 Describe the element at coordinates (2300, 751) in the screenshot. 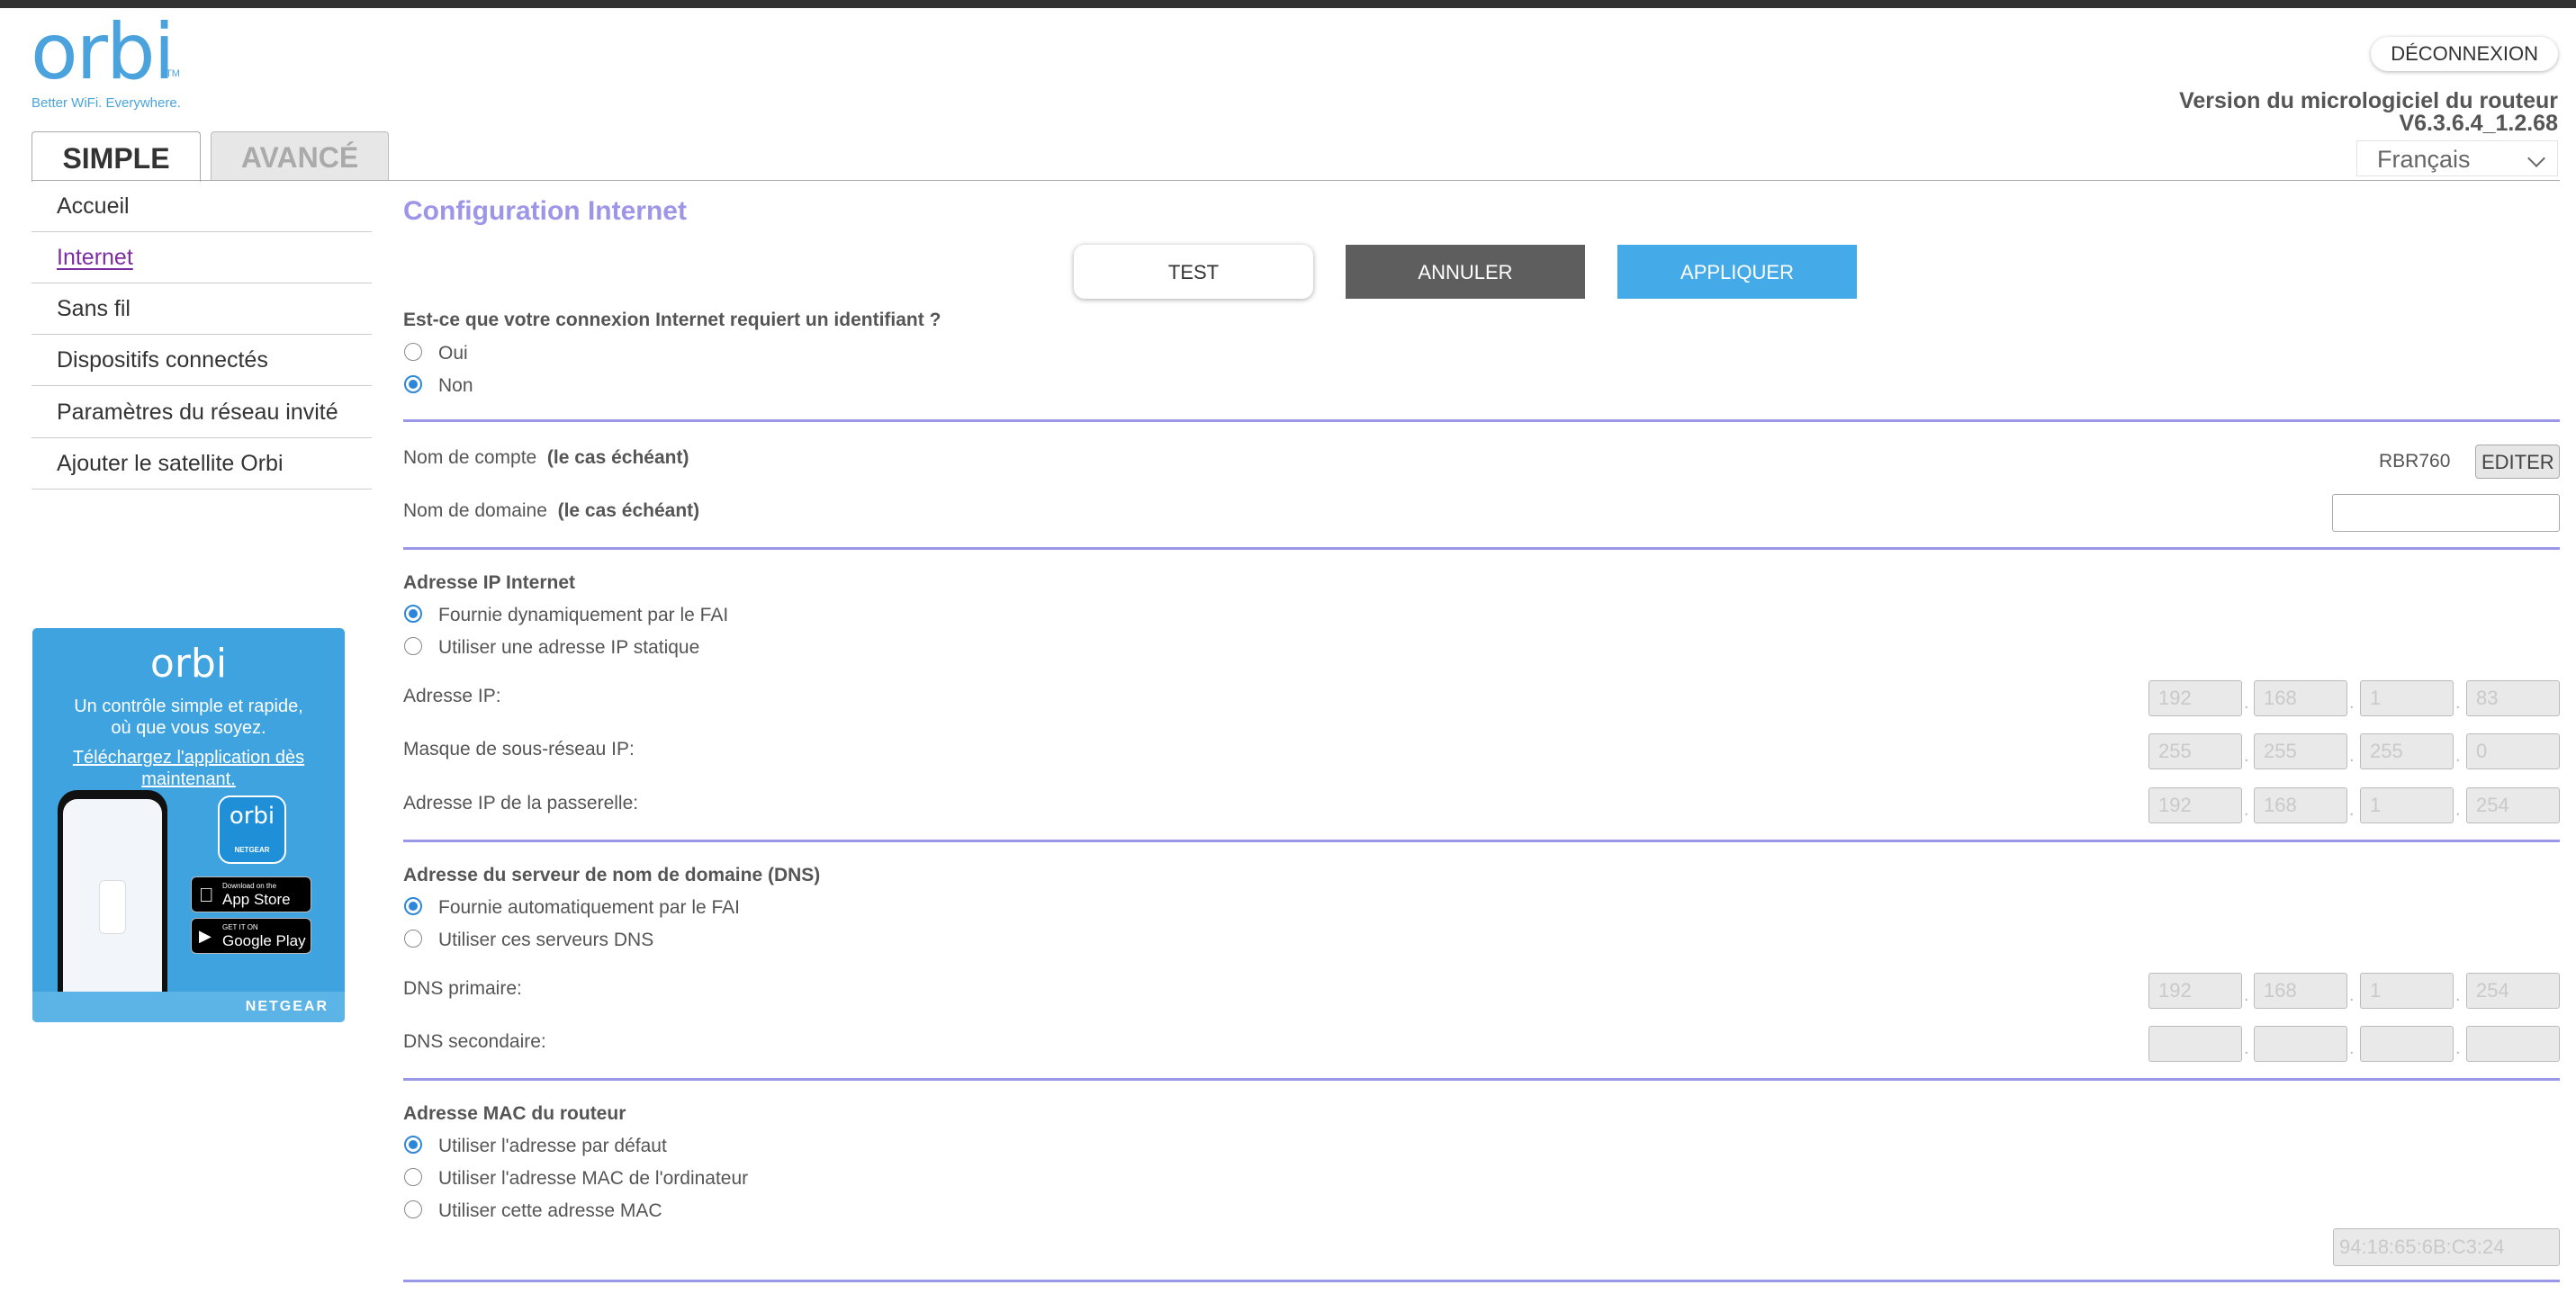

I see `subnet-octet-2: 255` at that location.